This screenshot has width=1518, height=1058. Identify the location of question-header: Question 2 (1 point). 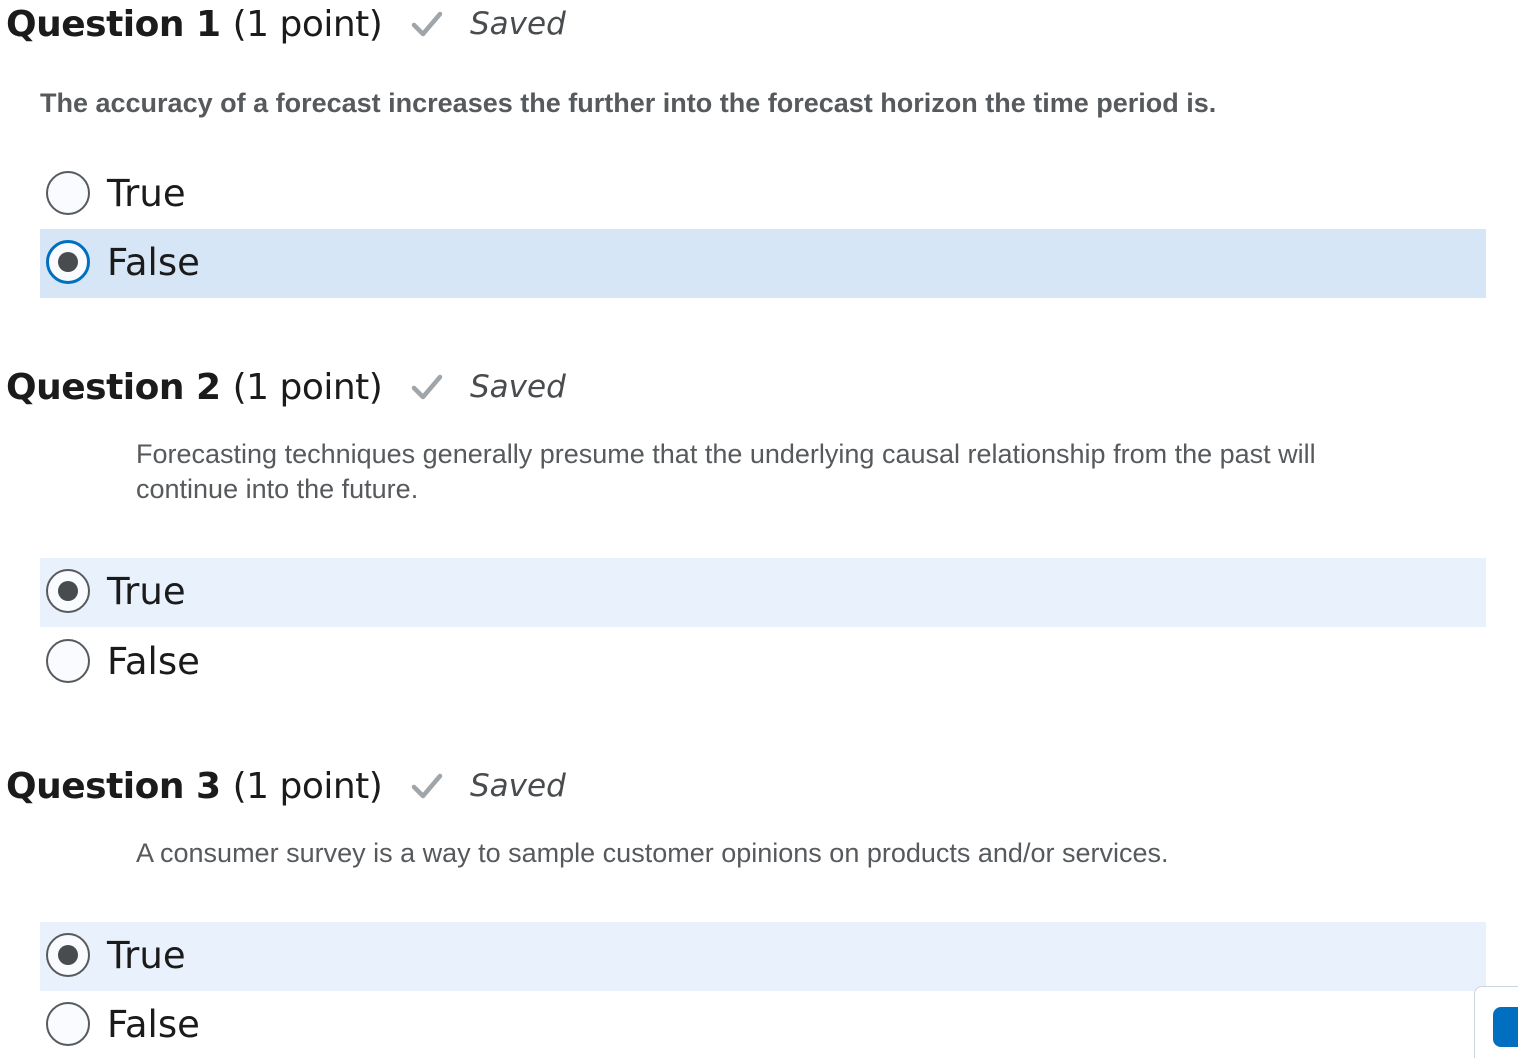
(194, 387).